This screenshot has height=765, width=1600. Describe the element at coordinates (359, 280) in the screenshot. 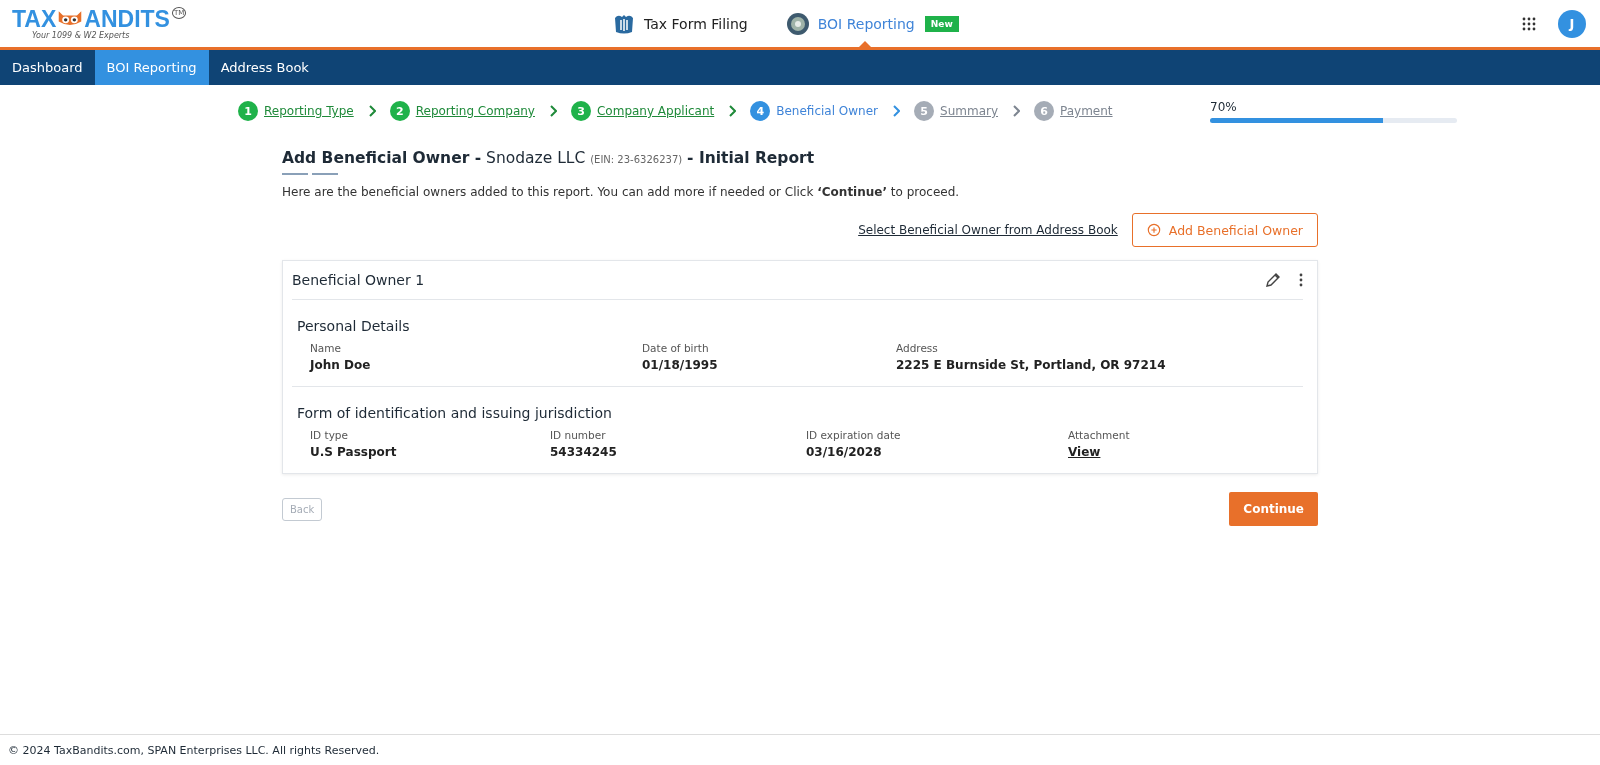

I see `card-title: Beneficial Owner 1` at that location.